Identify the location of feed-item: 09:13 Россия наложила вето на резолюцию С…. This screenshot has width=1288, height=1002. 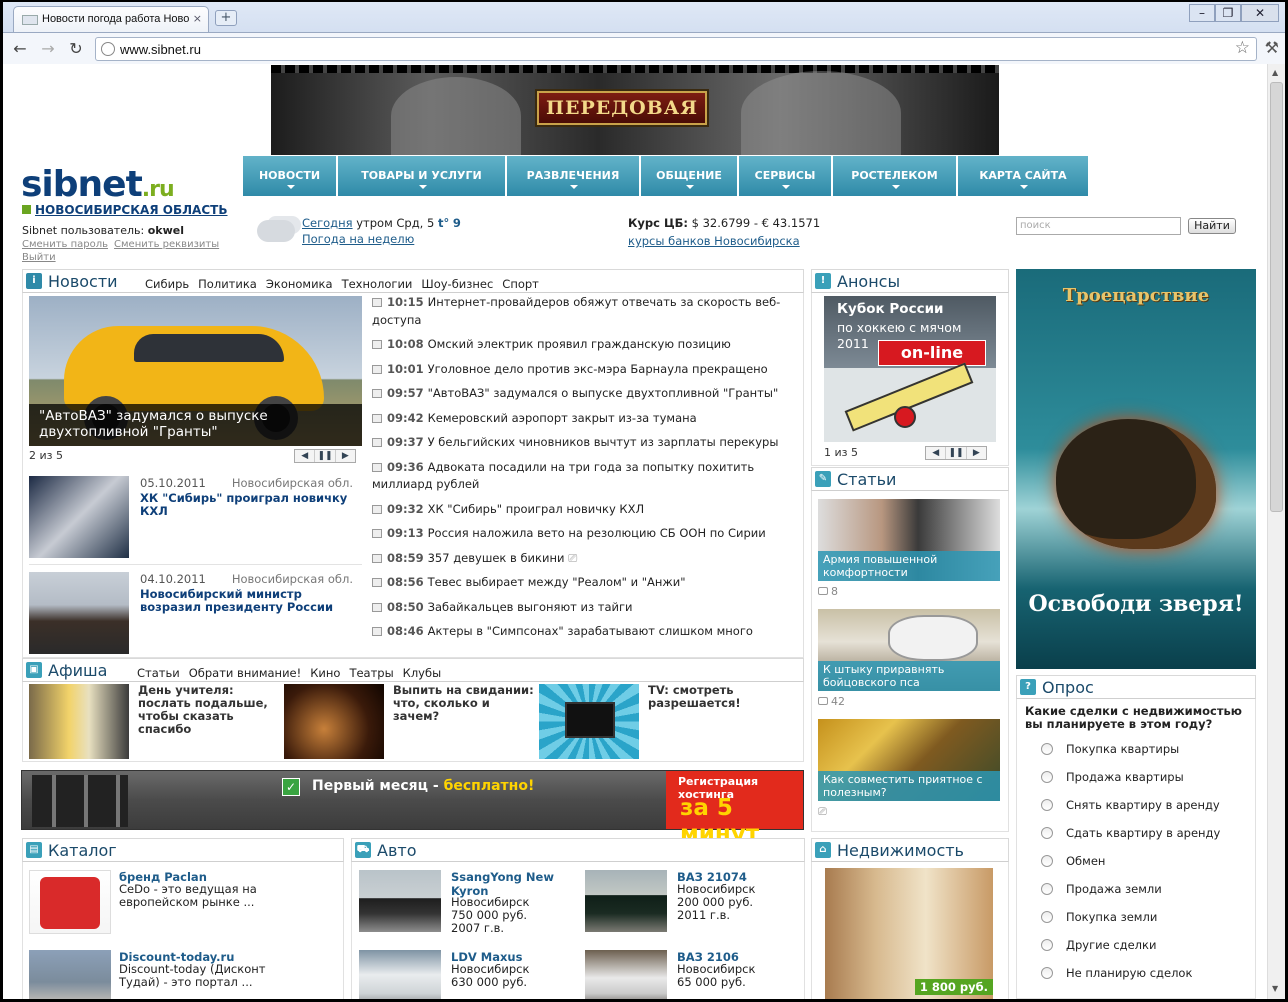
(587, 534).